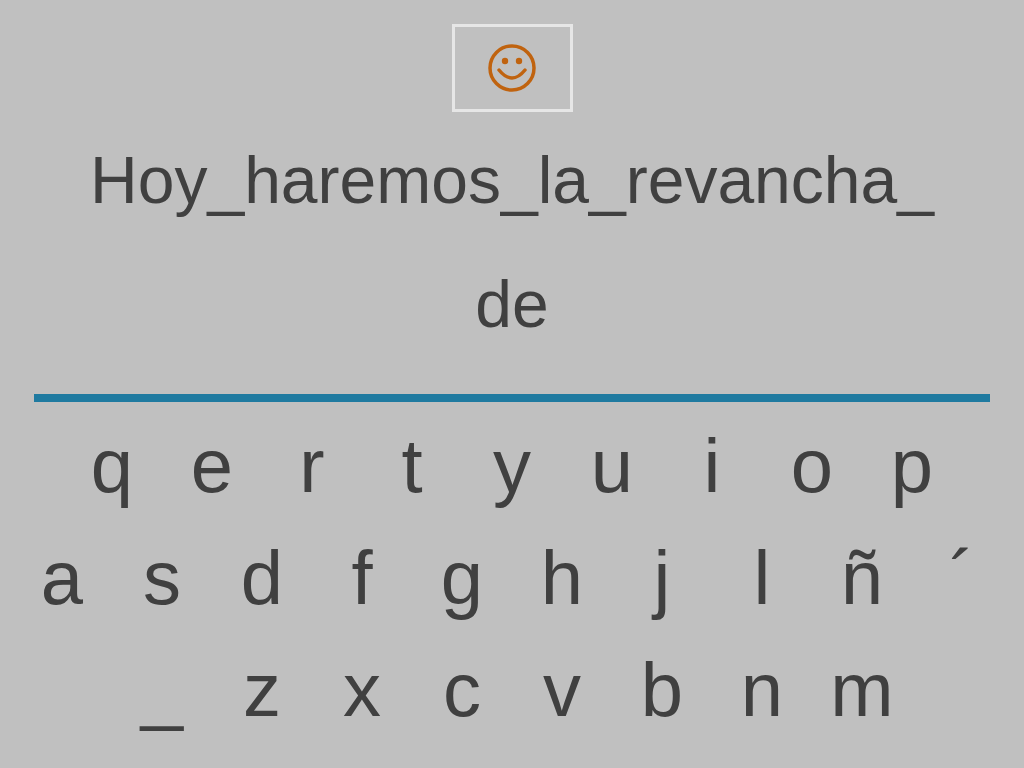 The height and width of the screenshot is (768, 1024). I want to click on letter-key: h, so click(562, 578).